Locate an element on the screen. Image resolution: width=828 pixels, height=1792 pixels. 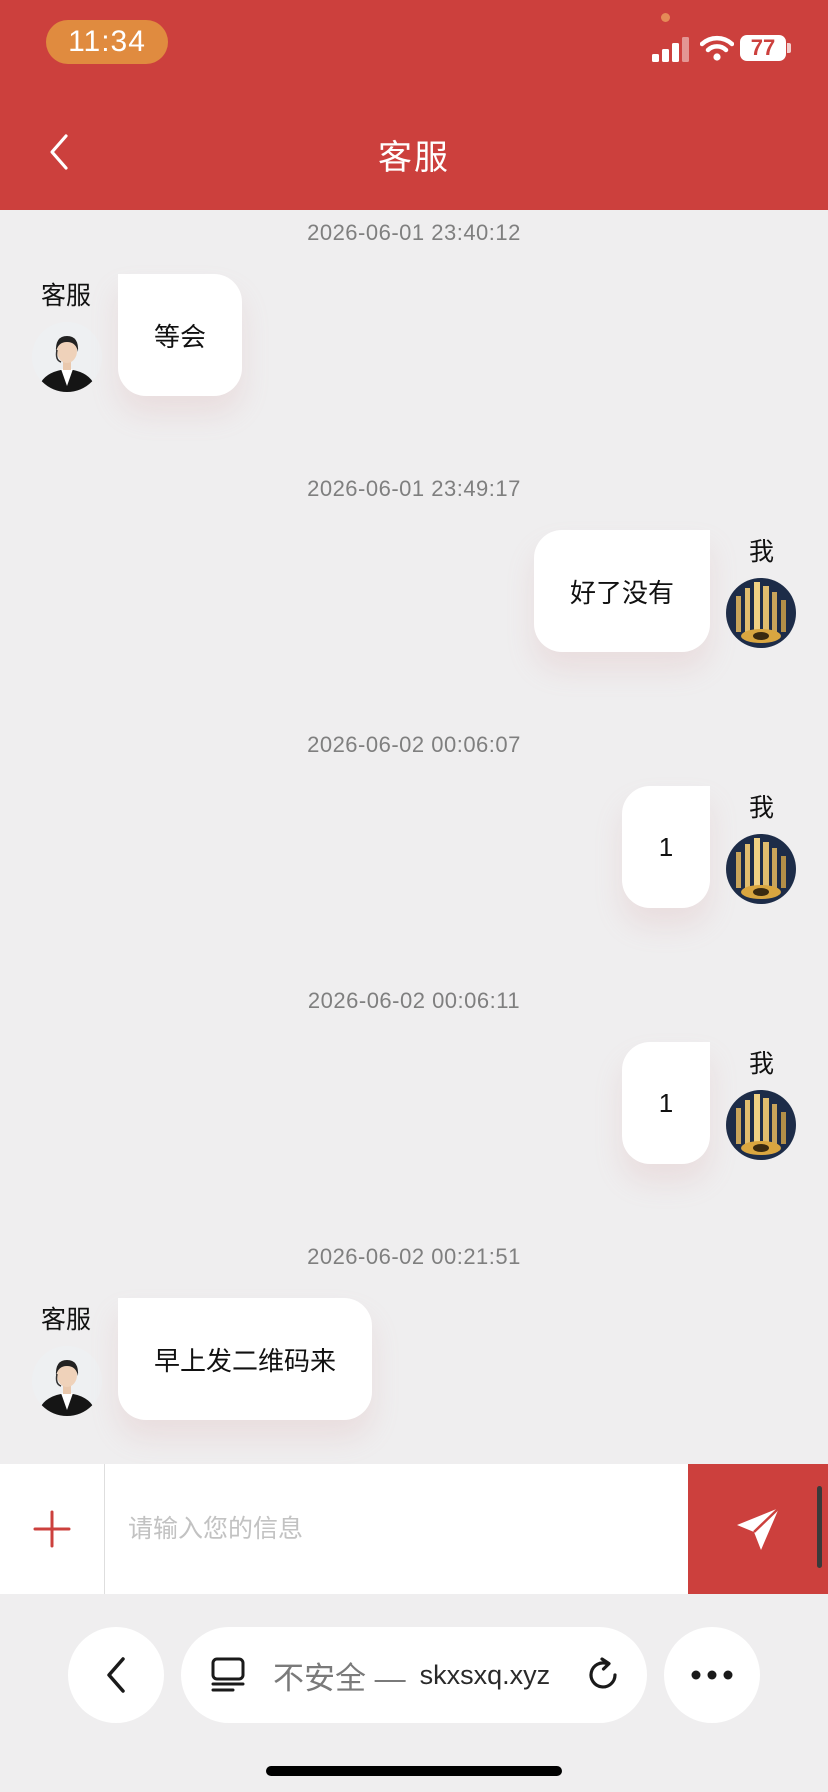
send-button is located at coordinates (758, 1529).